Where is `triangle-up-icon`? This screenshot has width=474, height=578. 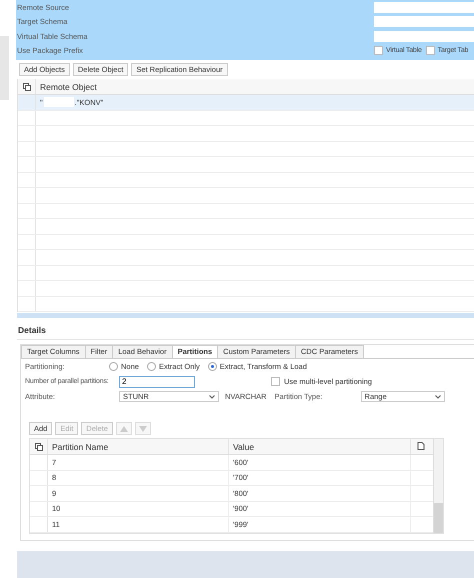
triangle-up-icon is located at coordinates (124, 429).